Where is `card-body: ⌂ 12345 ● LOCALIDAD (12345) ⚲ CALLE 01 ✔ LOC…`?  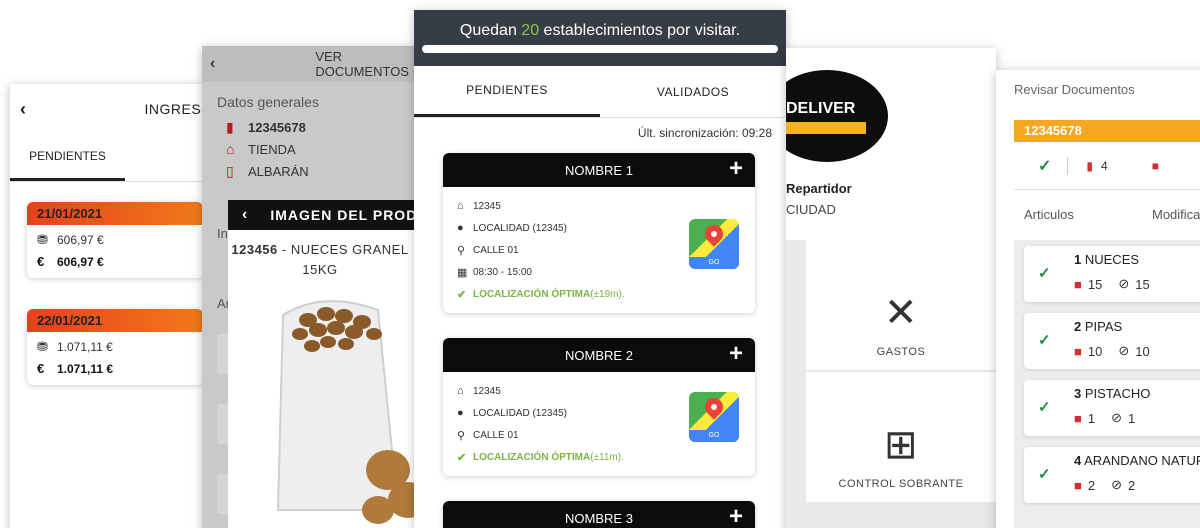
card-body: ⌂ 12345 ● LOCALIDAD (12345) ⚲ CALLE 01 ✔ LOC… is located at coordinates (599, 424).